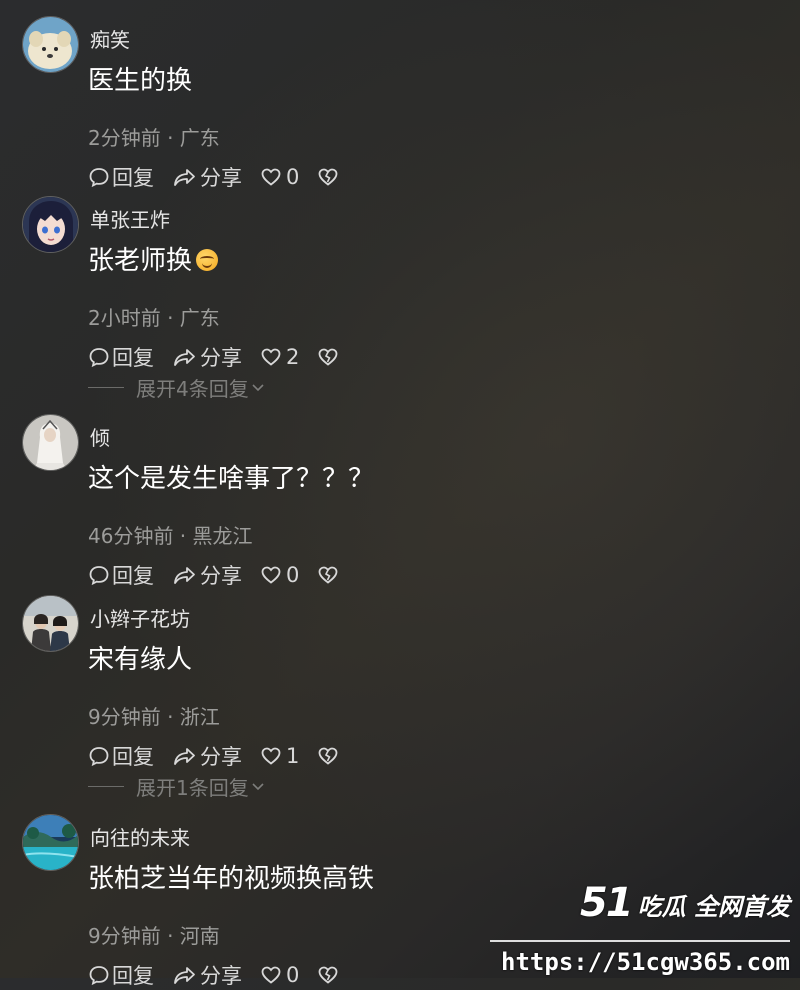 Image resolution: width=800 pixels, height=990 pixels. I want to click on comment-text: 宋有缘人, so click(140, 660).